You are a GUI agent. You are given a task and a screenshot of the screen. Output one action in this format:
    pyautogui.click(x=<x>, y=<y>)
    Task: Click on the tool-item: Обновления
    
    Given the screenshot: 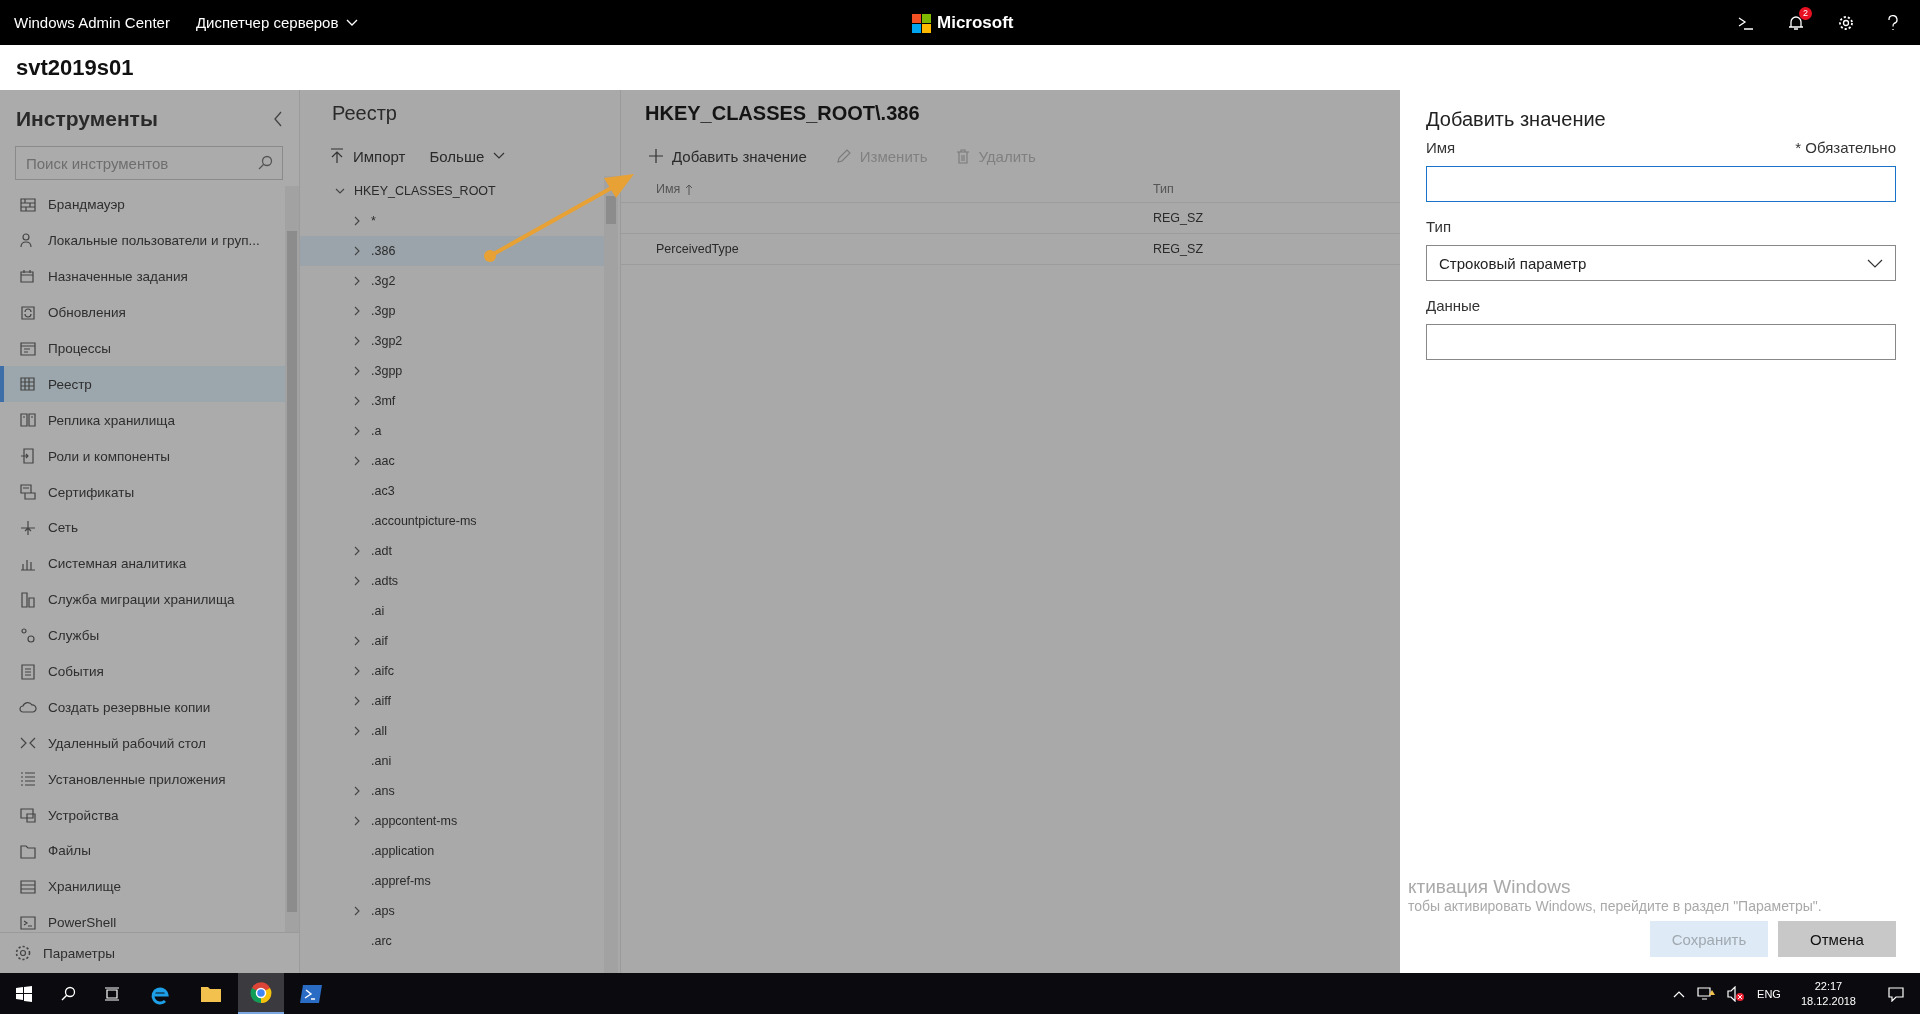 What is the action you would take?
    pyautogui.click(x=142, y=312)
    